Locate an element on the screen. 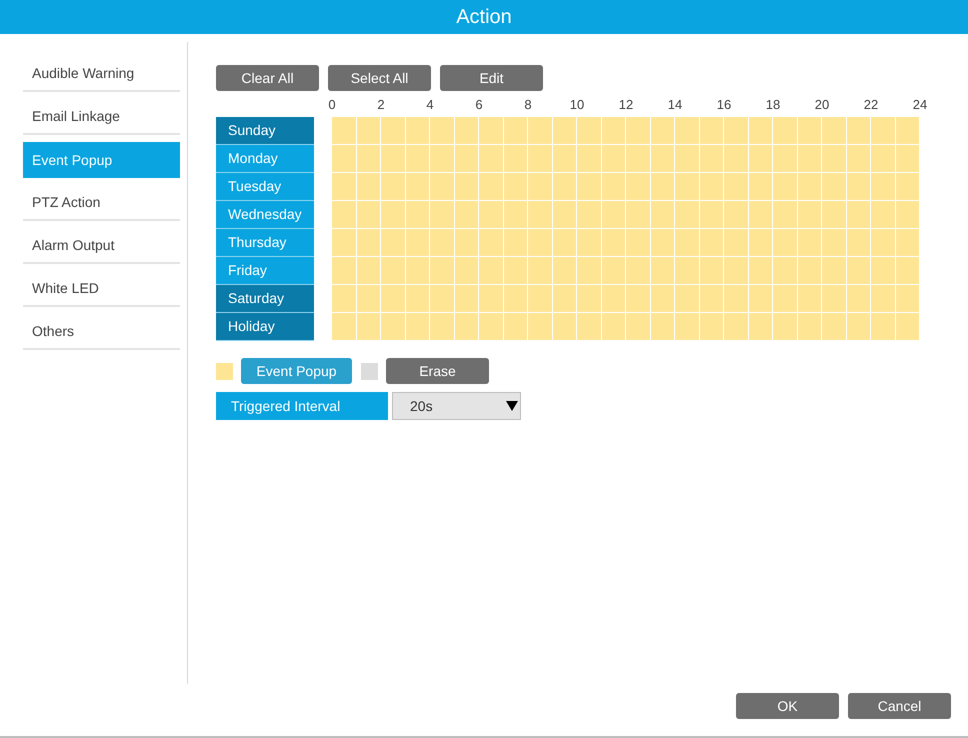 This screenshot has height=738, width=968. sidebar-item: PTZ Action is located at coordinates (101, 203).